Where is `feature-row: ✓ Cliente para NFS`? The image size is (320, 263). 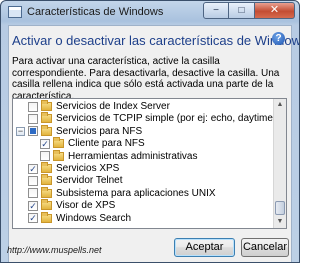 feature-row: ✓ Cliente para NFS is located at coordinates (86, 143).